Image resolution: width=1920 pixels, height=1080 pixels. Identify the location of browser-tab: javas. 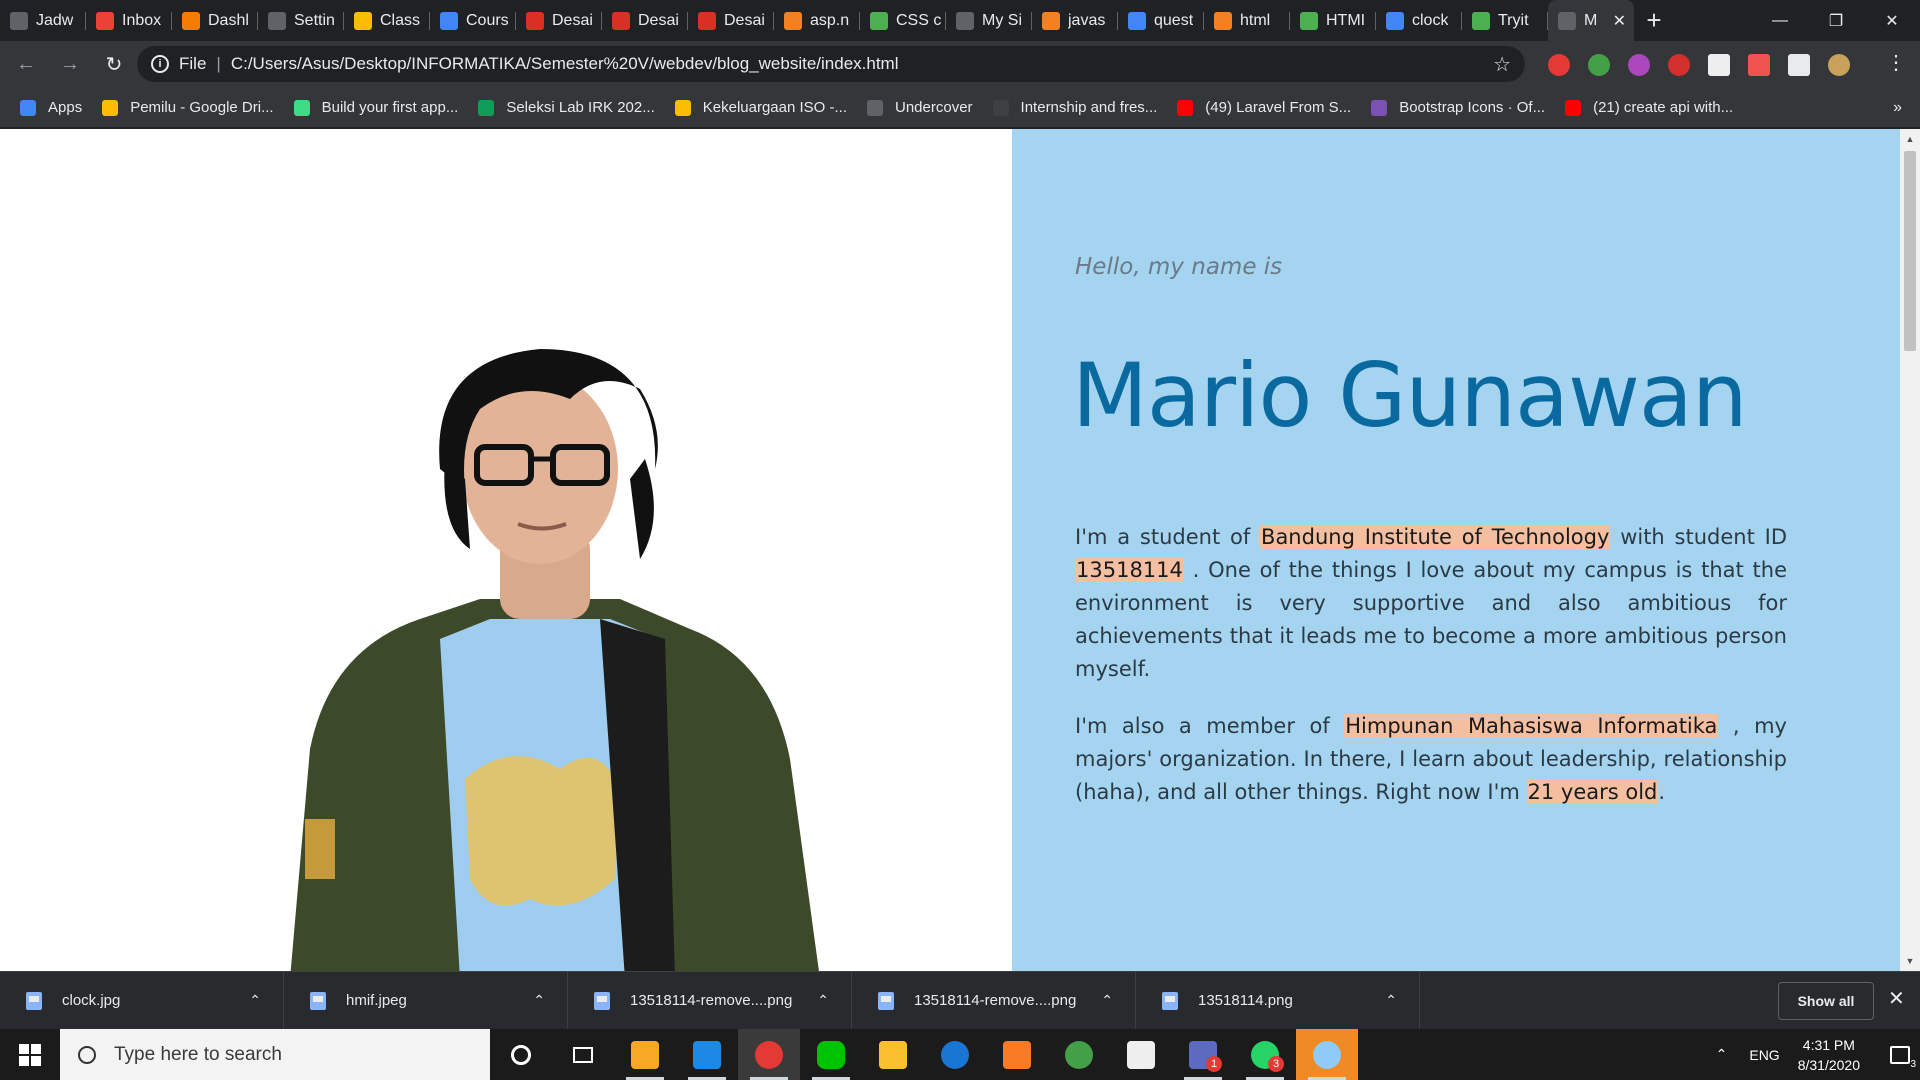
(1075, 20).